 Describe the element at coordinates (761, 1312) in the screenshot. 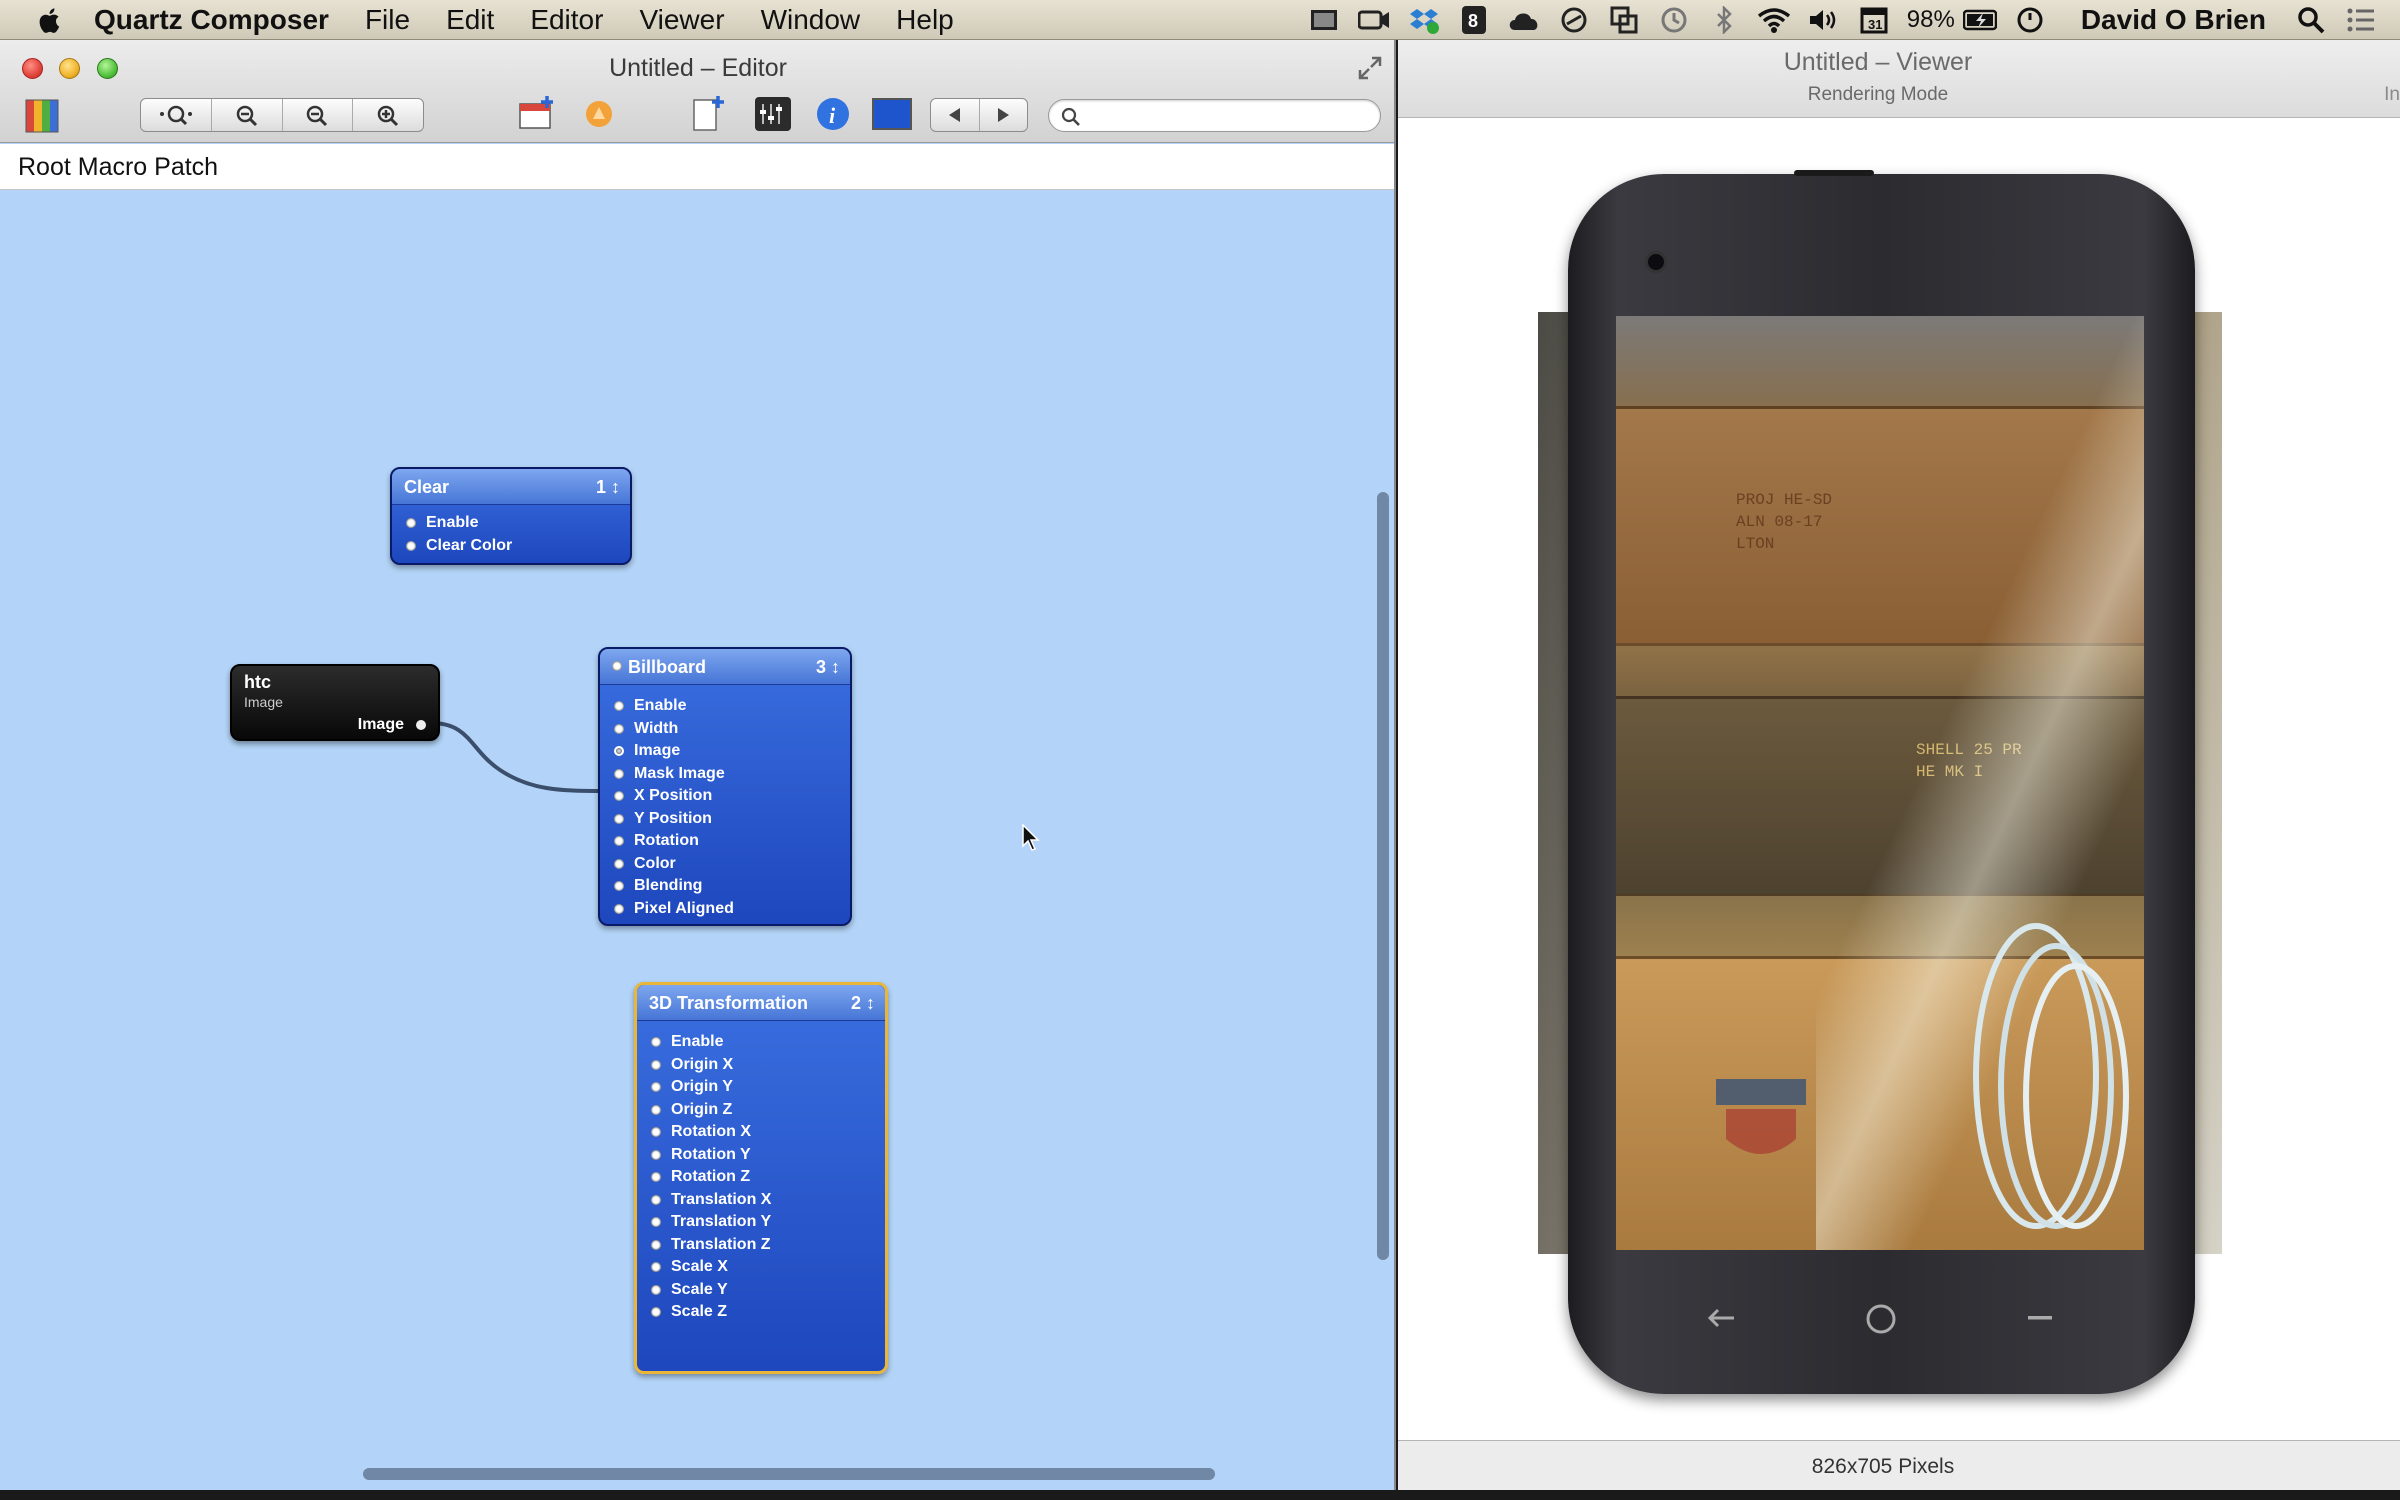

I see `input-port: Scale Z` at that location.